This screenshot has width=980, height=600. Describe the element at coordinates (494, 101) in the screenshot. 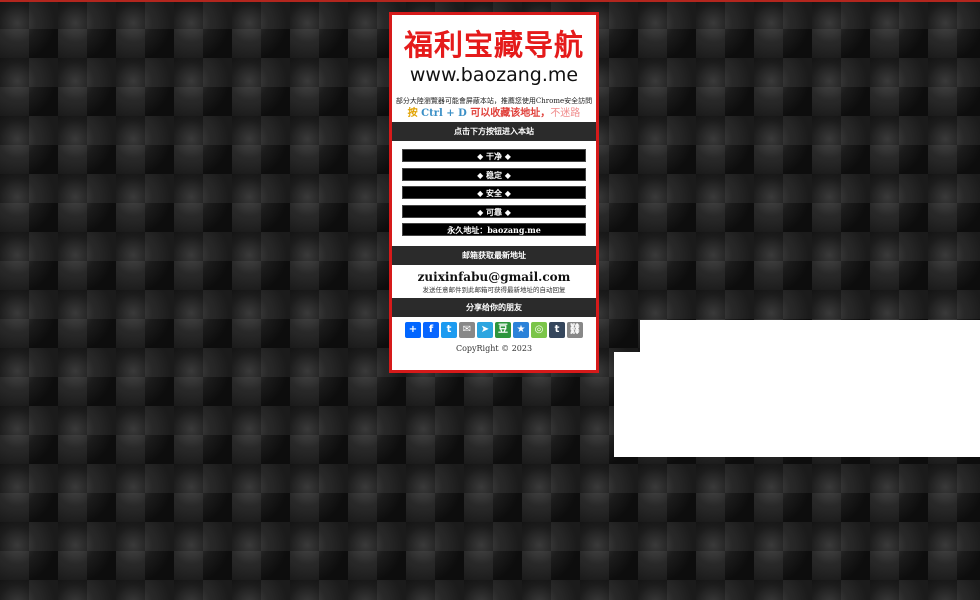

I see `browser-notice: 部分大陸瀏覽器可能會屏蔽本站，推薦您使用Chrome安全訪問` at that location.